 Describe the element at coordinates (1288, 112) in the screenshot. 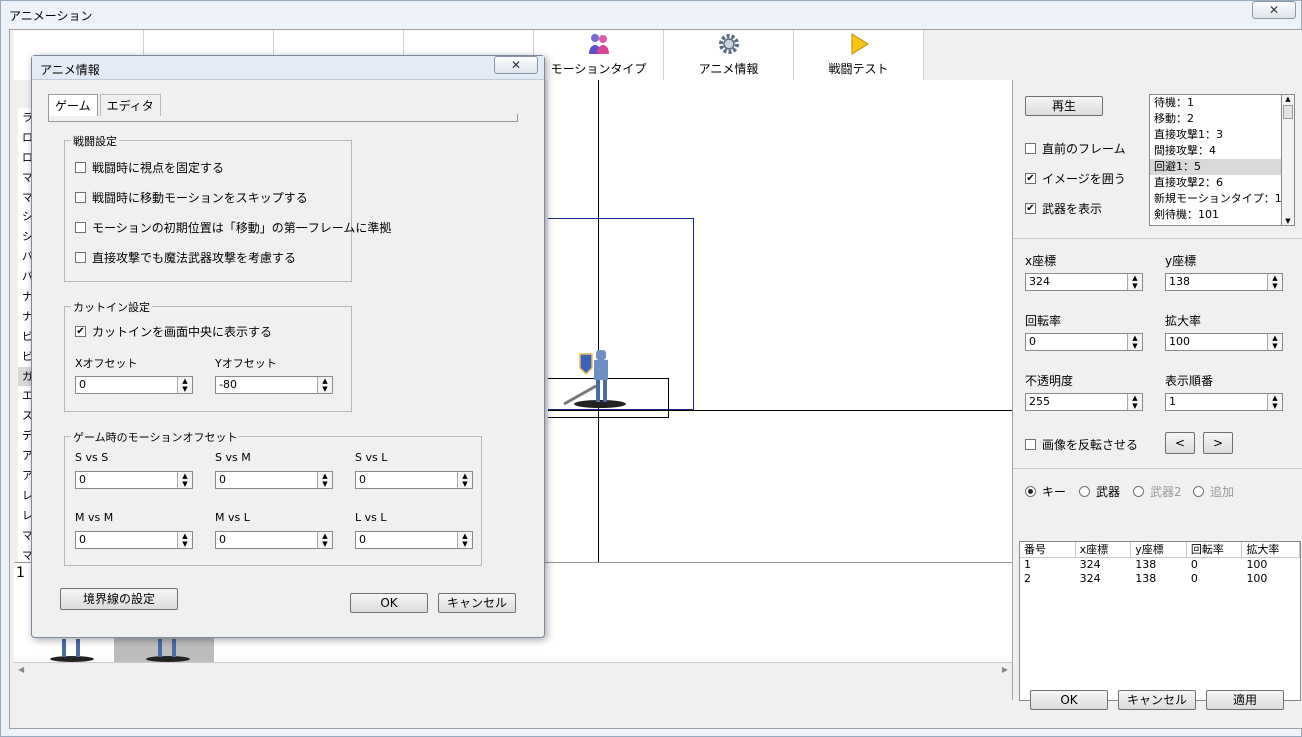

I see `scroll-thumb` at that location.